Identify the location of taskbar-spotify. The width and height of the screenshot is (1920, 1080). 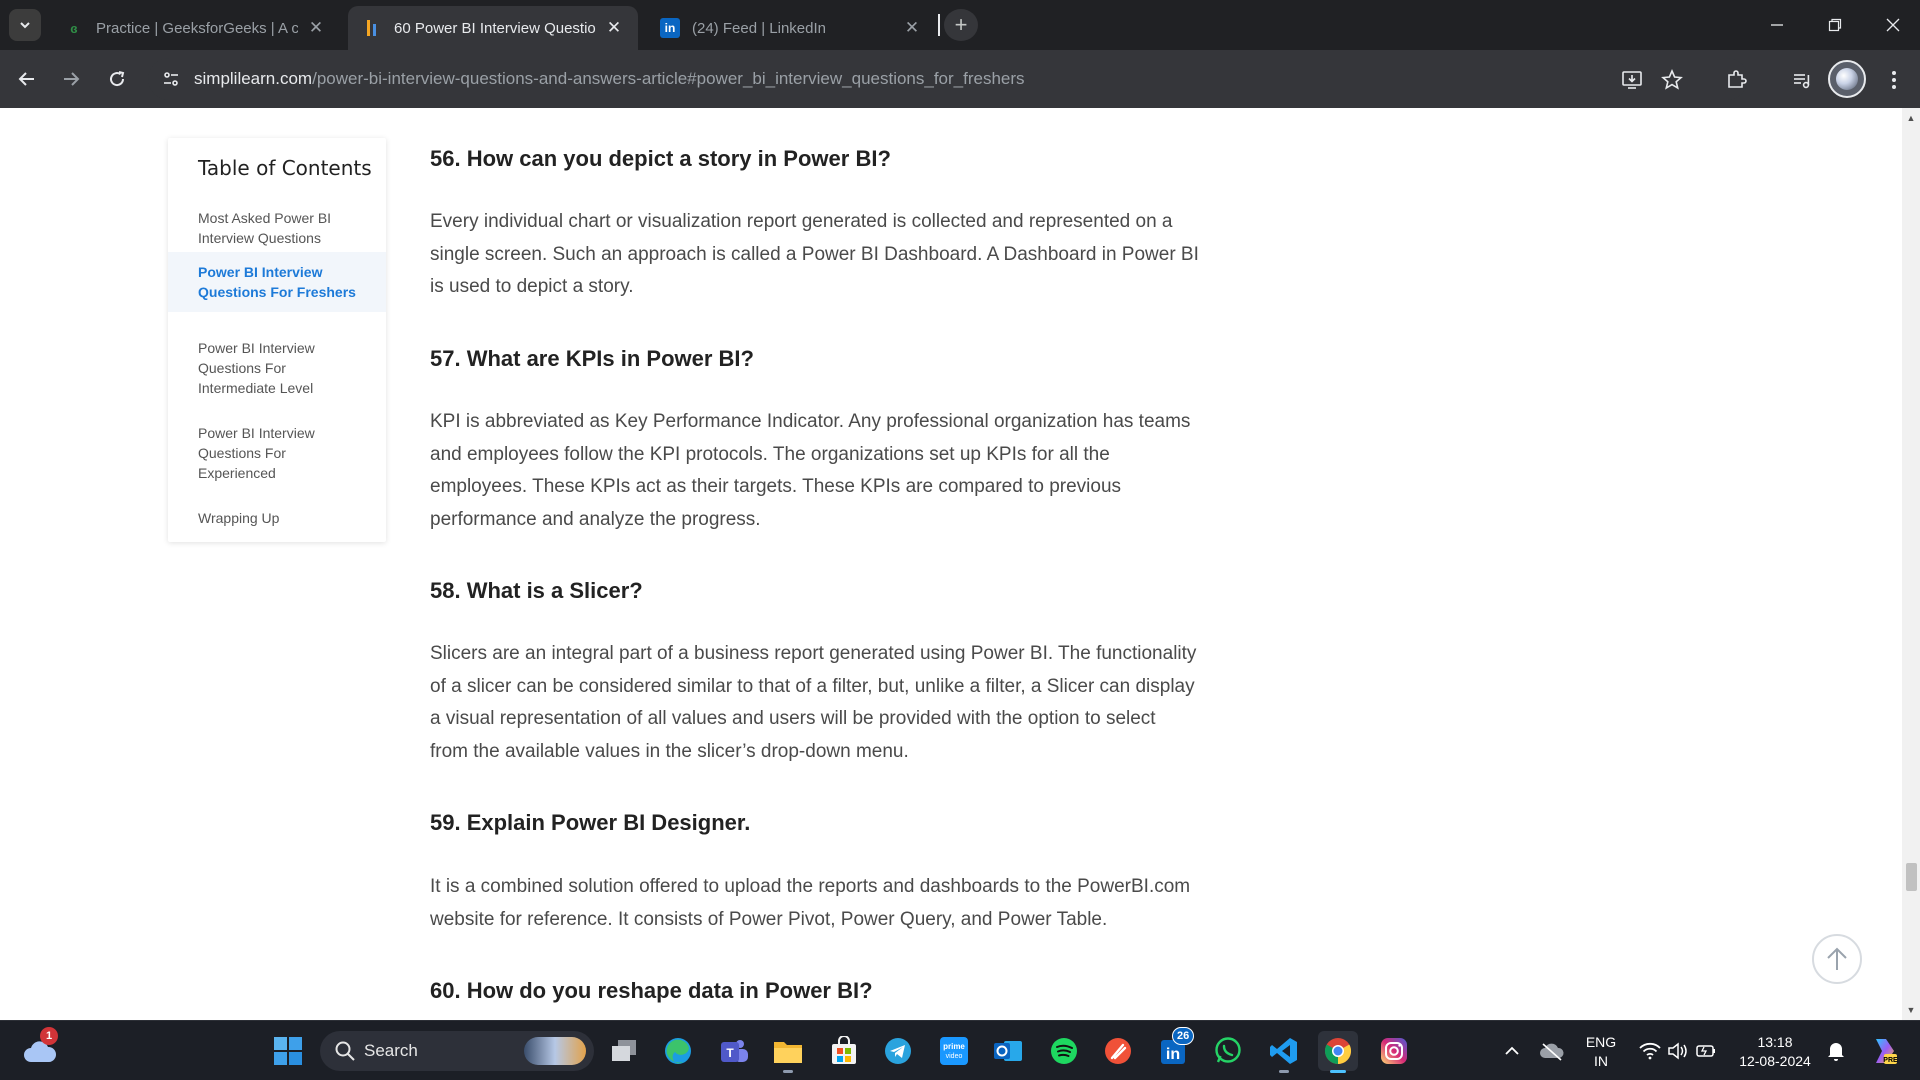
(1064, 1051).